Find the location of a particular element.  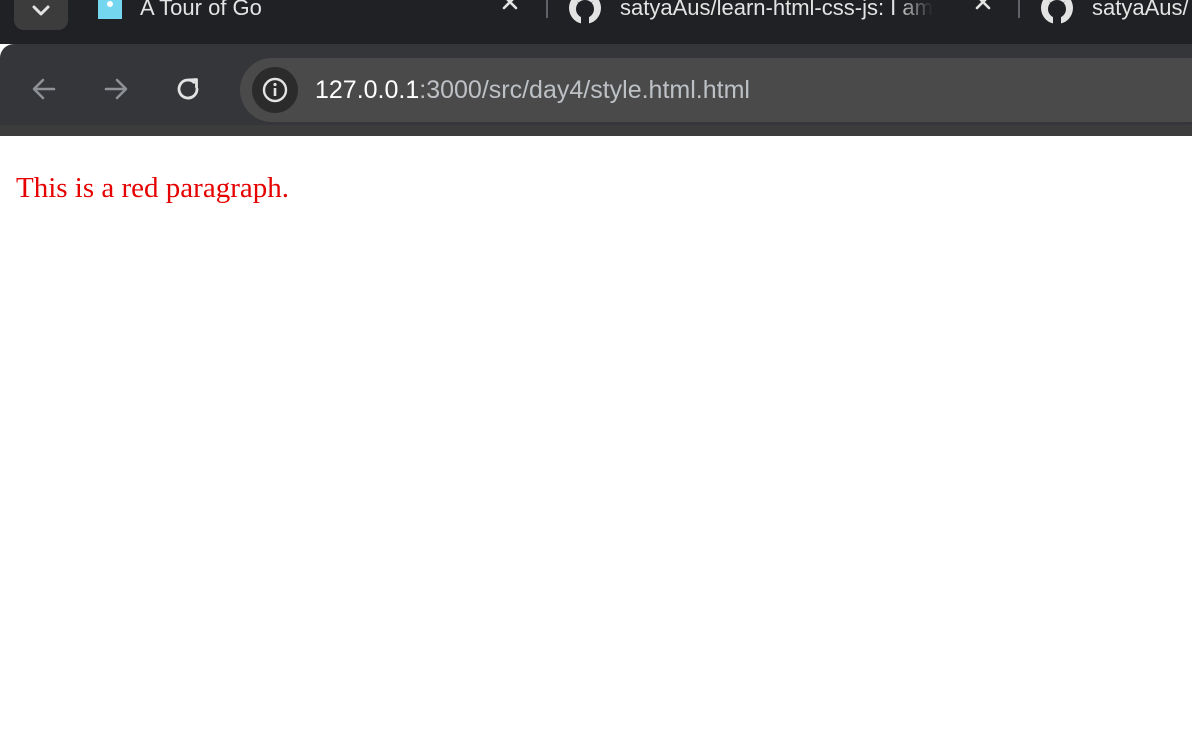

forward-button is located at coordinates (116, 89).